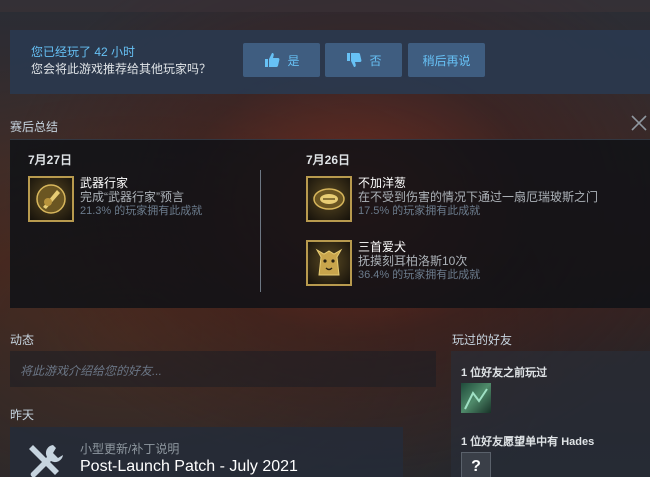  I want to click on achievement-item: 武器行家 完成“武器行家”预言 21.3% 的玩家拥有此成就, so click(115, 199).